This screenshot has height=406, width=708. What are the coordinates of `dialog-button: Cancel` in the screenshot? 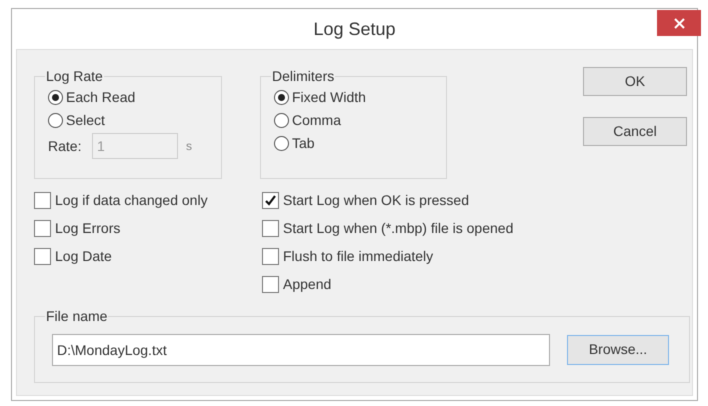 It's located at (635, 131).